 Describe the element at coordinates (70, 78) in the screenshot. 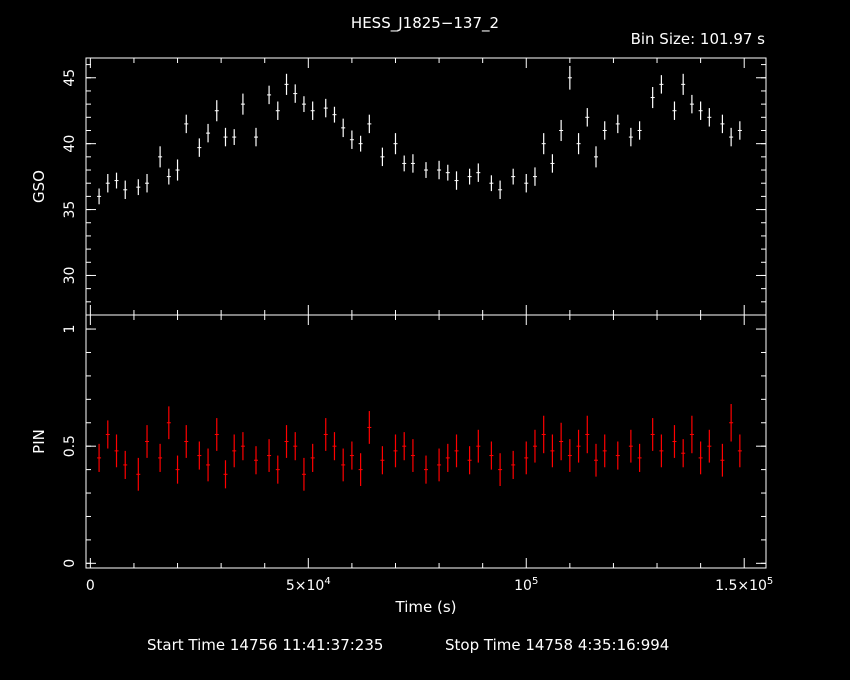

I see `gso-ytick-label: 45` at that location.